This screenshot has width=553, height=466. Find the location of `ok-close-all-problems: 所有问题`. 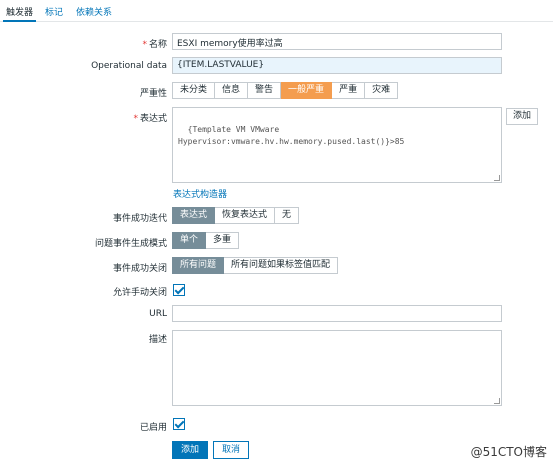

ok-close-all-problems: 所有问题 is located at coordinates (198, 265).